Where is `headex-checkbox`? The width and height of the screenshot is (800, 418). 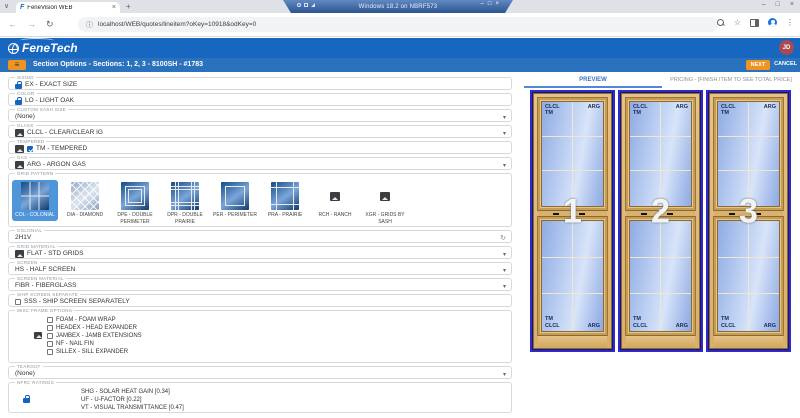
headex-checkbox is located at coordinates (50, 328).